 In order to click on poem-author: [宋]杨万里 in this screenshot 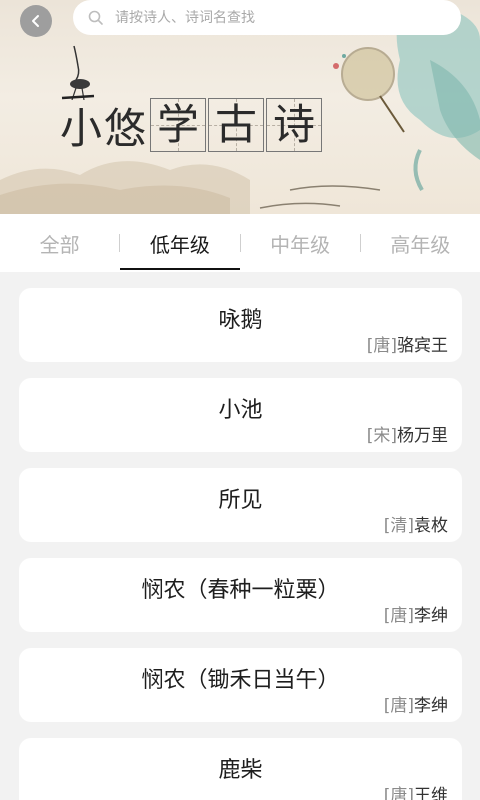, I will do `click(407, 433)`.